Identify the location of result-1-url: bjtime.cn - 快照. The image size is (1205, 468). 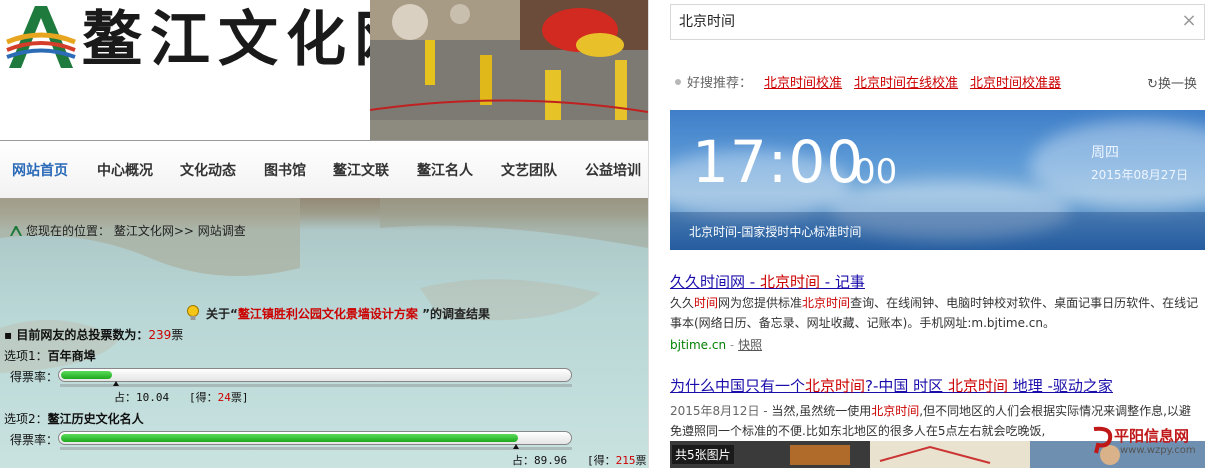
(716, 345).